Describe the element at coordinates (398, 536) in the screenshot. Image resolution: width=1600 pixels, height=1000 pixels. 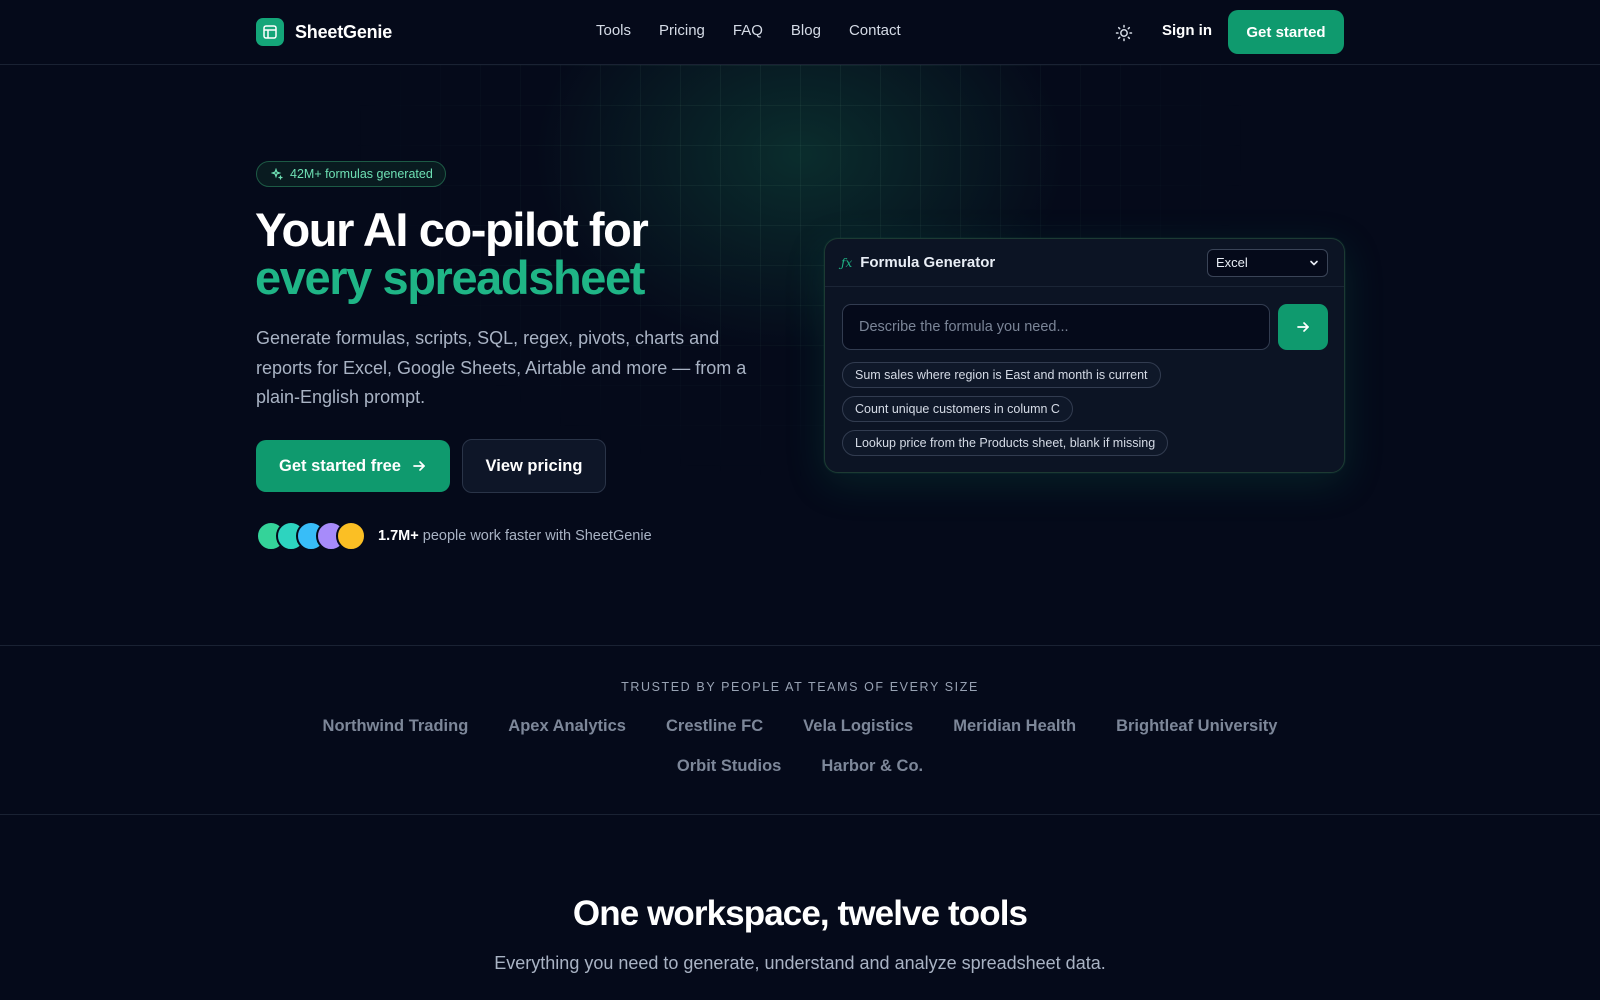
I see `user-count: 1.7M+` at that location.